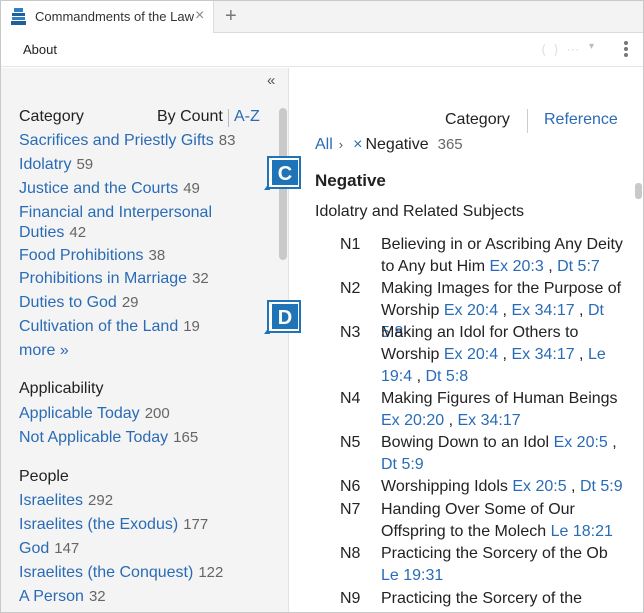  I want to click on commandment-title: Bowing Down to an Idol, so click(465, 442).